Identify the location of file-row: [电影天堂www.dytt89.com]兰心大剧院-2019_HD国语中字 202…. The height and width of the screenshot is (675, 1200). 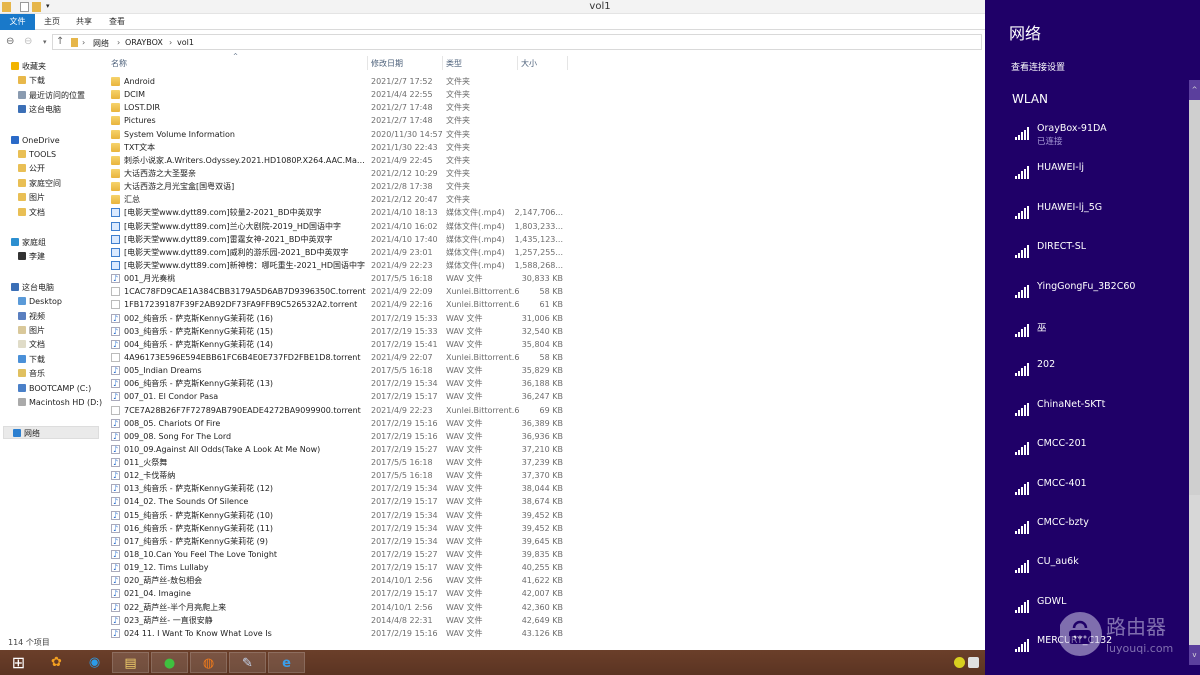
(340, 226).